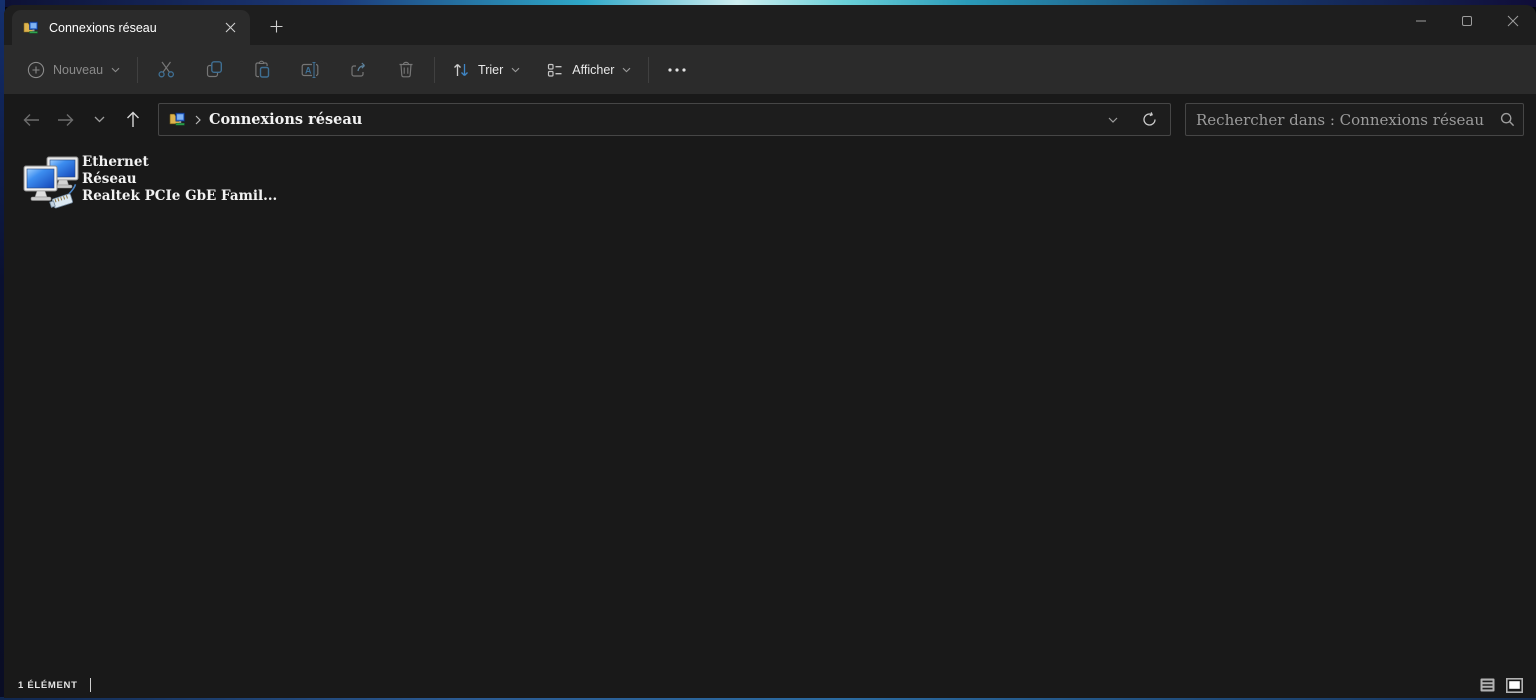  I want to click on maximize-icon, so click(1467, 21).